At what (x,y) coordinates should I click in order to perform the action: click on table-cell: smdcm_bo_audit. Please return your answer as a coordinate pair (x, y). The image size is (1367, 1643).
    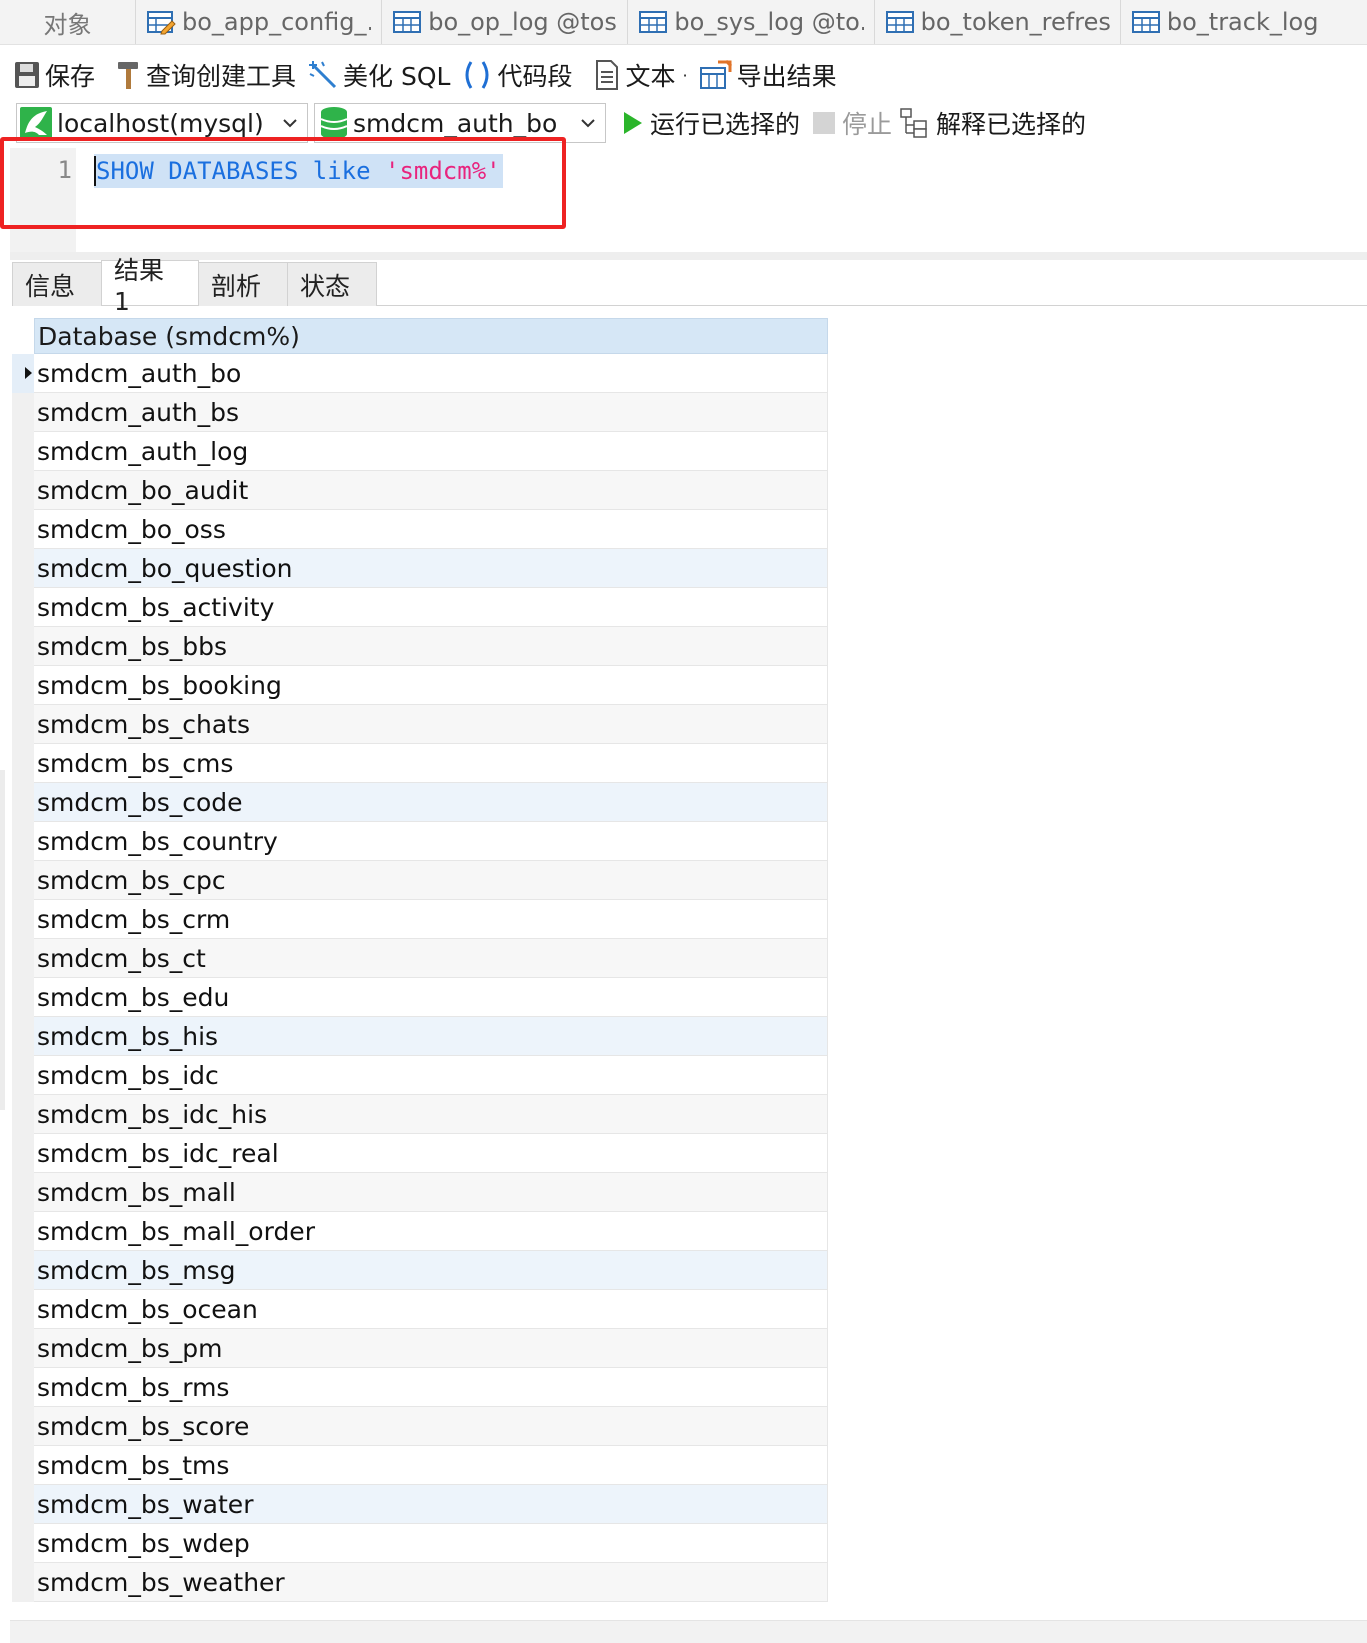
    Looking at the image, I should click on (431, 490).